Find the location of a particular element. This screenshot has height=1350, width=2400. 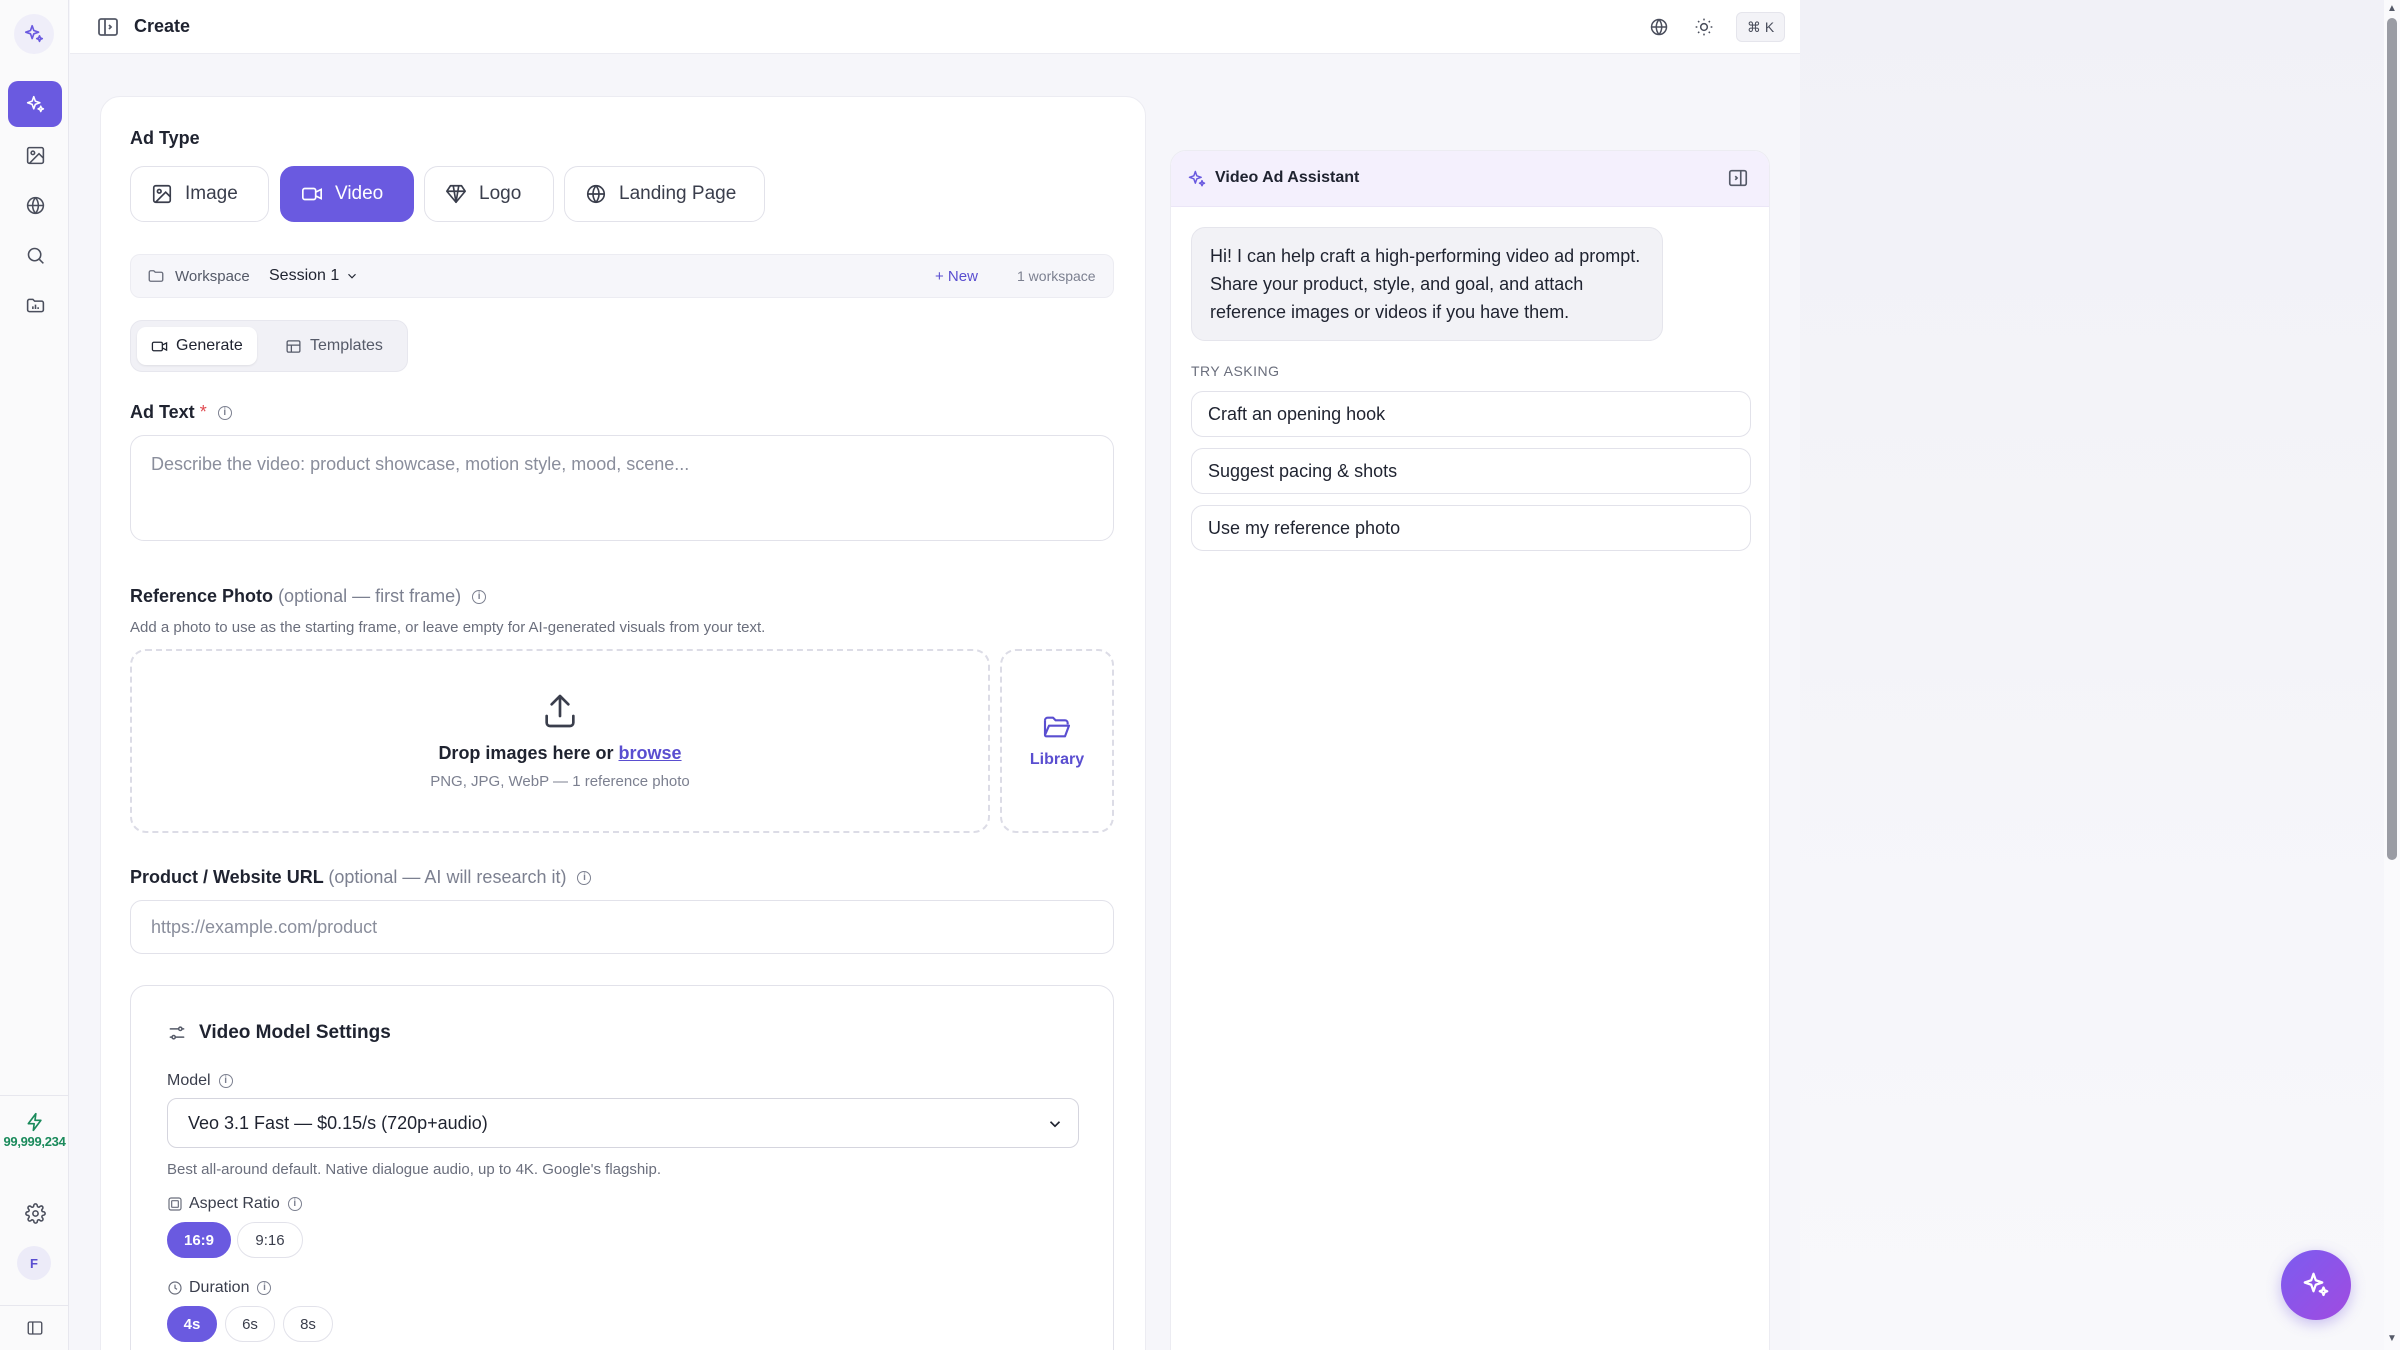

sidebar-item-create is located at coordinates (35, 104).